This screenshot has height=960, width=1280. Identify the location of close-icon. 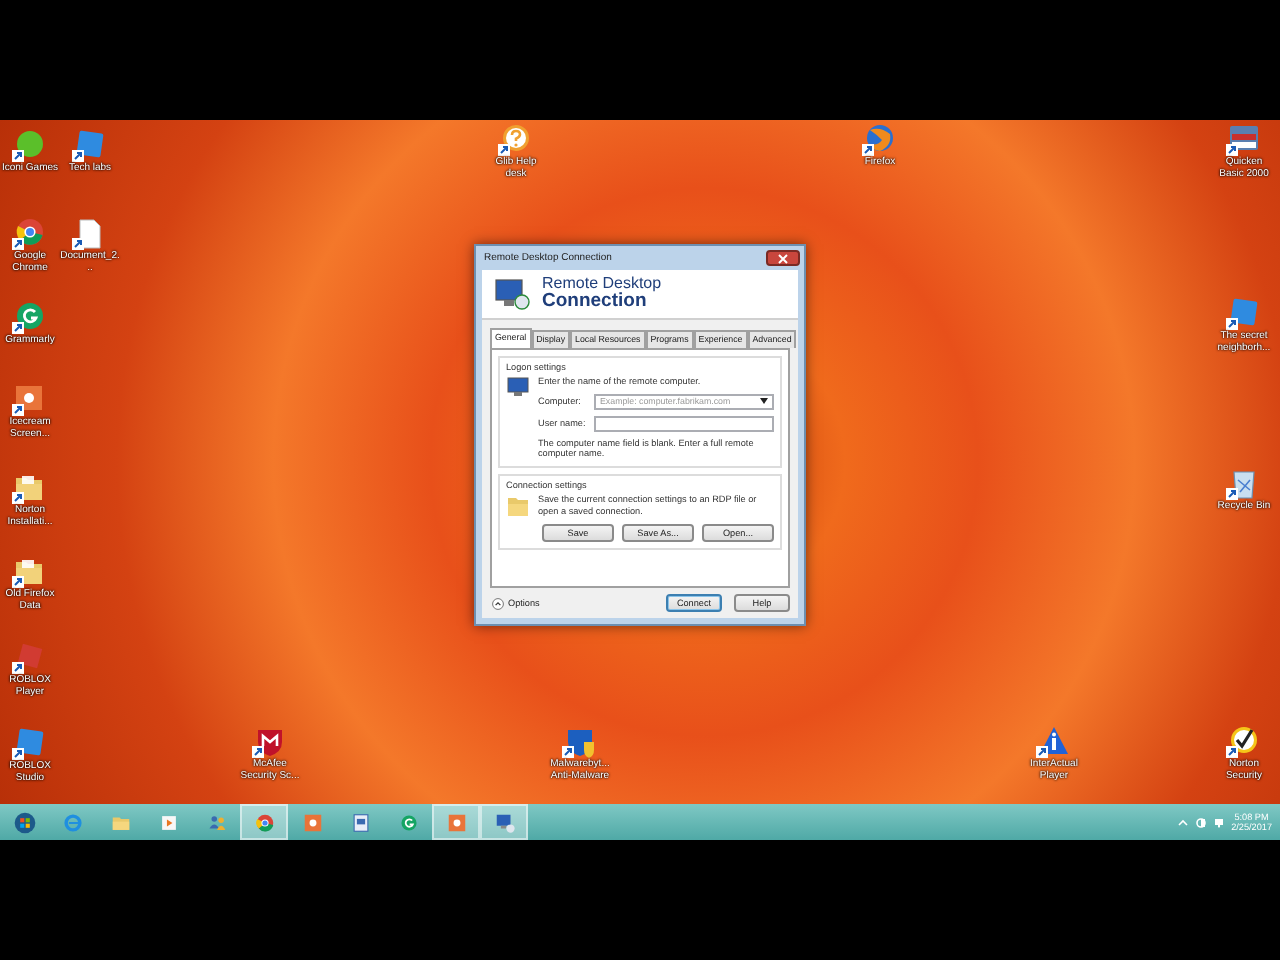
(783, 258).